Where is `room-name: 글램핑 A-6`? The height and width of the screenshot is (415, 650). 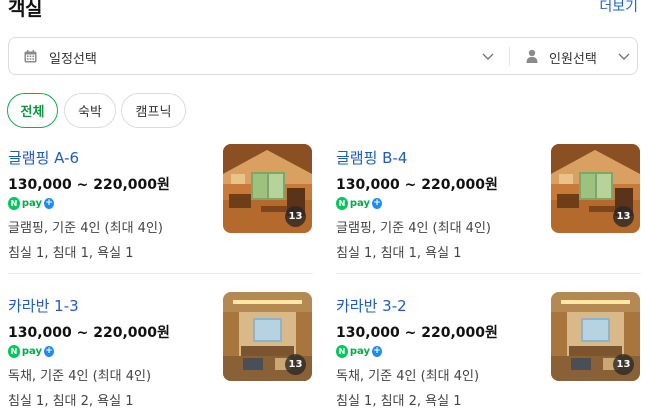 room-name: 글램핑 A-6 is located at coordinates (43, 157).